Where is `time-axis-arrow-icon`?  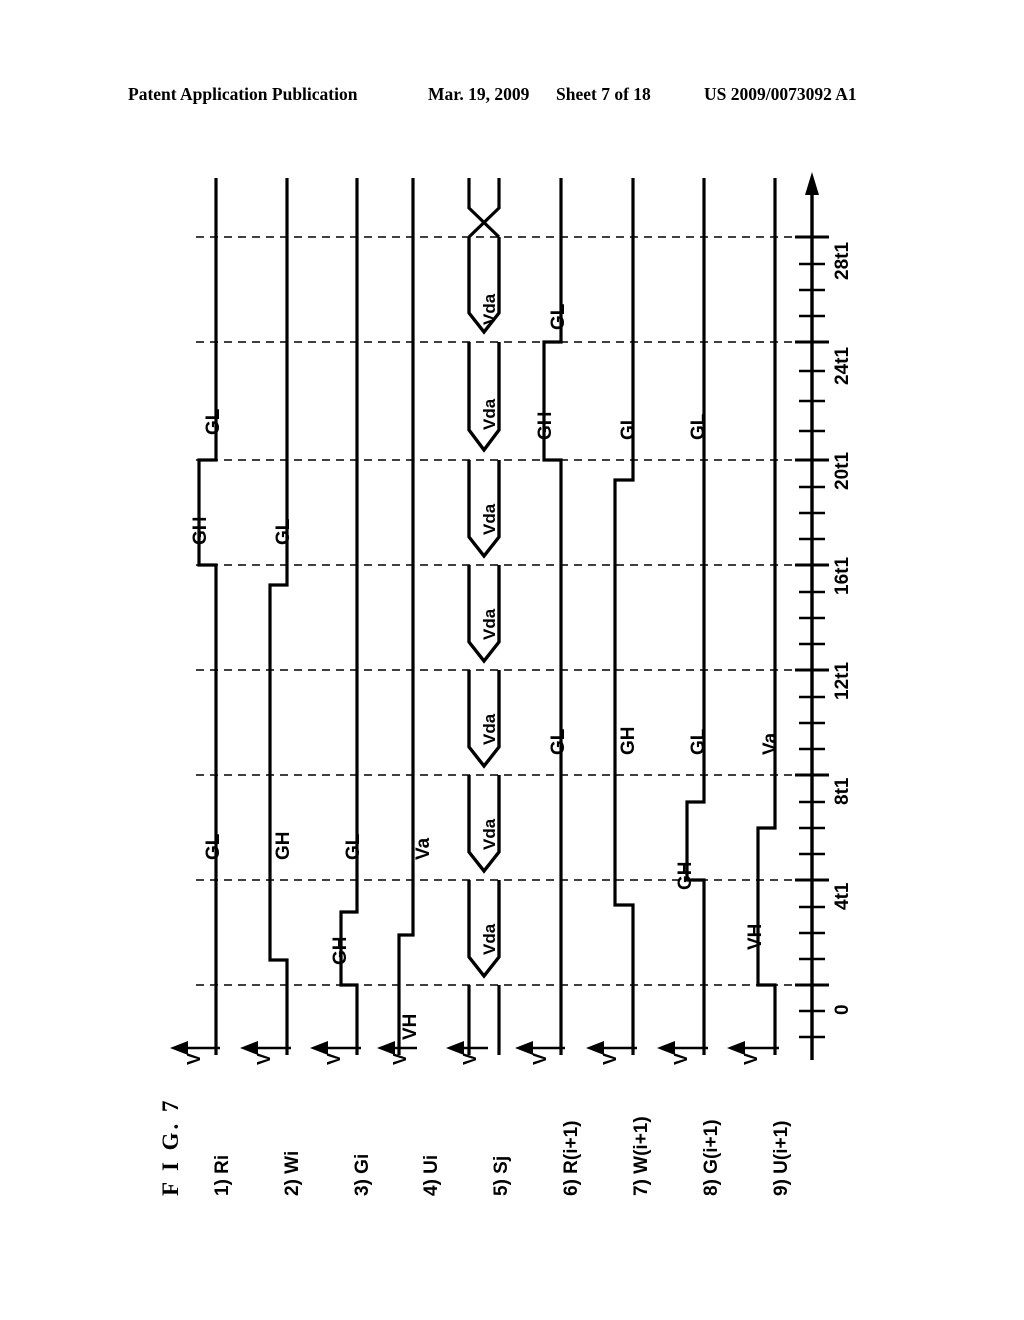 time-axis-arrow-icon is located at coordinates (812, 183).